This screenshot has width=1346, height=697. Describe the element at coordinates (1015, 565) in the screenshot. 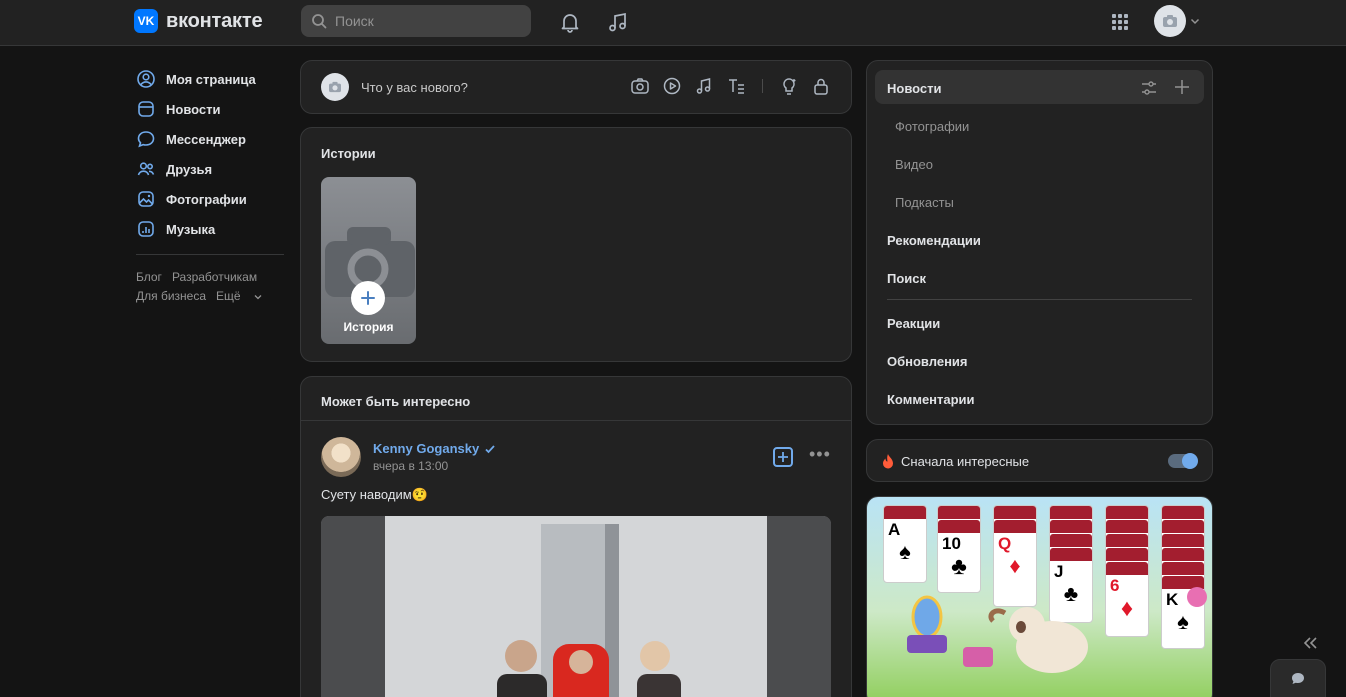

I see `card-suit: ♦` at that location.